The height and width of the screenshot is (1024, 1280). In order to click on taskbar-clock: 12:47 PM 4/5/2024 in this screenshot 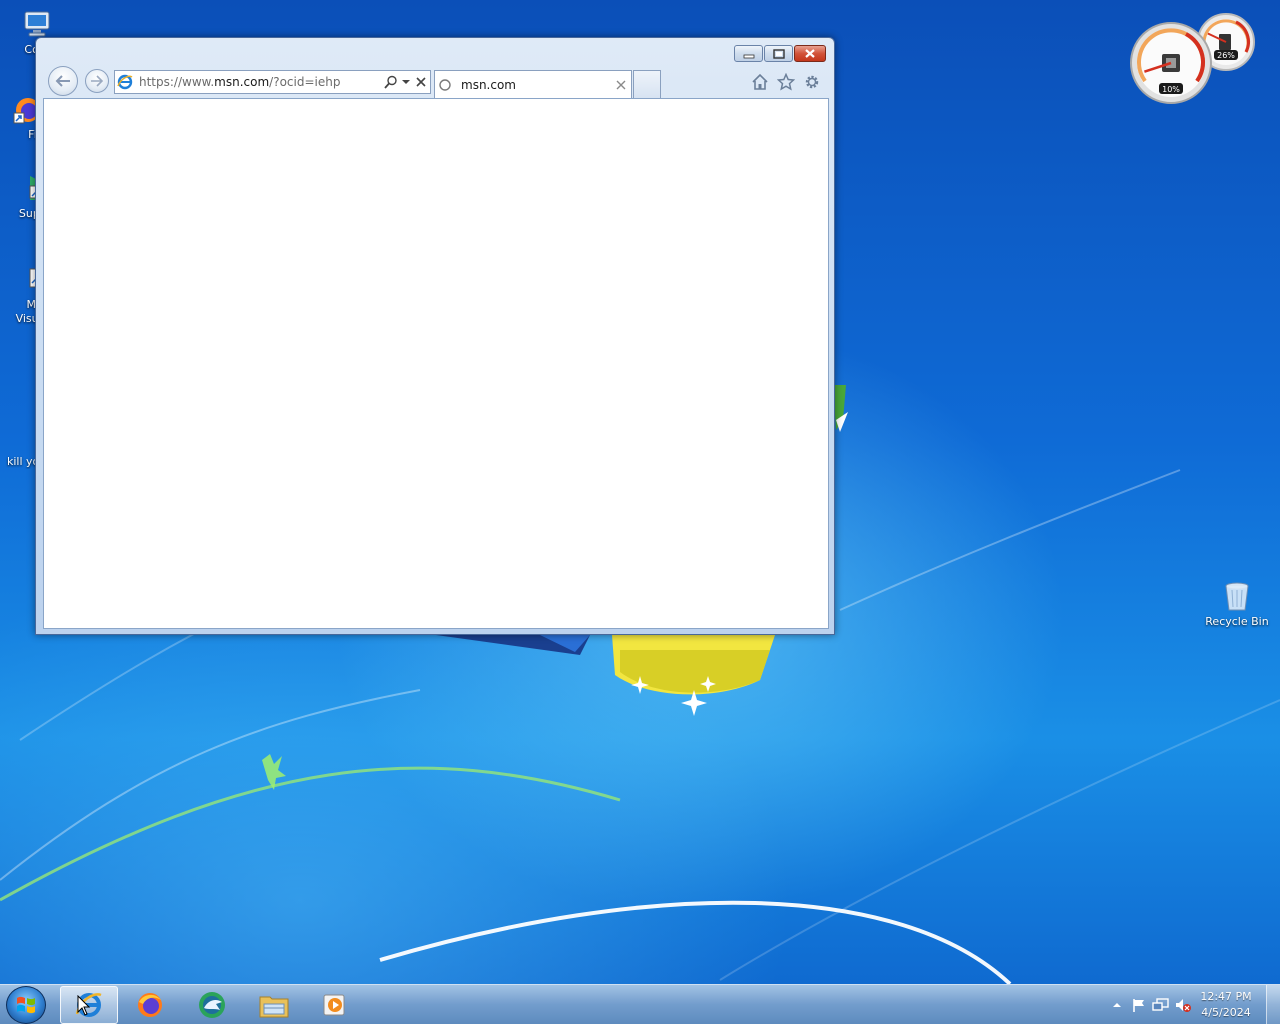, I will do `click(1226, 1005)`.